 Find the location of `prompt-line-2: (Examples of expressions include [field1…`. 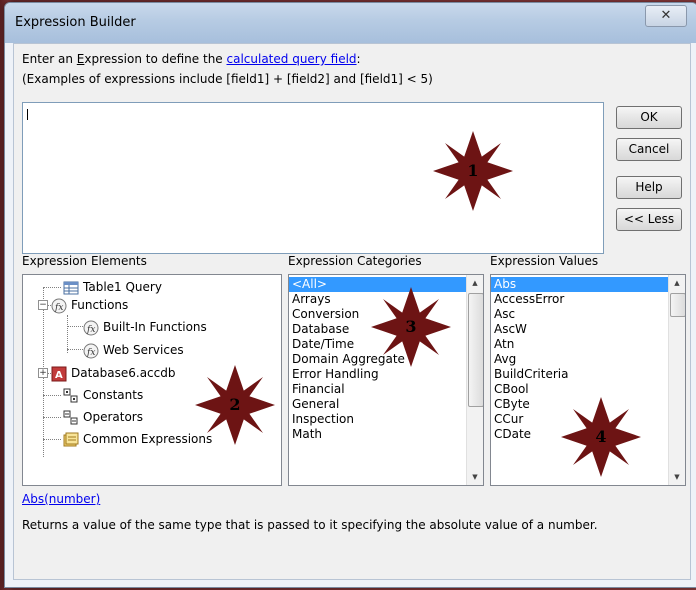

prompt-line-2: (Examples of expressions include [field1… is located at coordinates (227, 79).